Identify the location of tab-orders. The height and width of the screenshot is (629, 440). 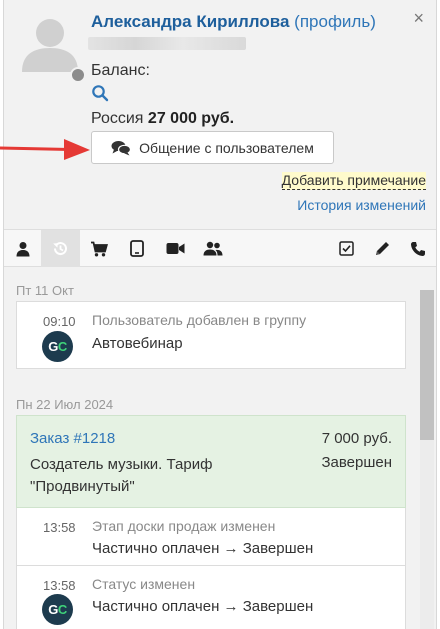
(99, 248).